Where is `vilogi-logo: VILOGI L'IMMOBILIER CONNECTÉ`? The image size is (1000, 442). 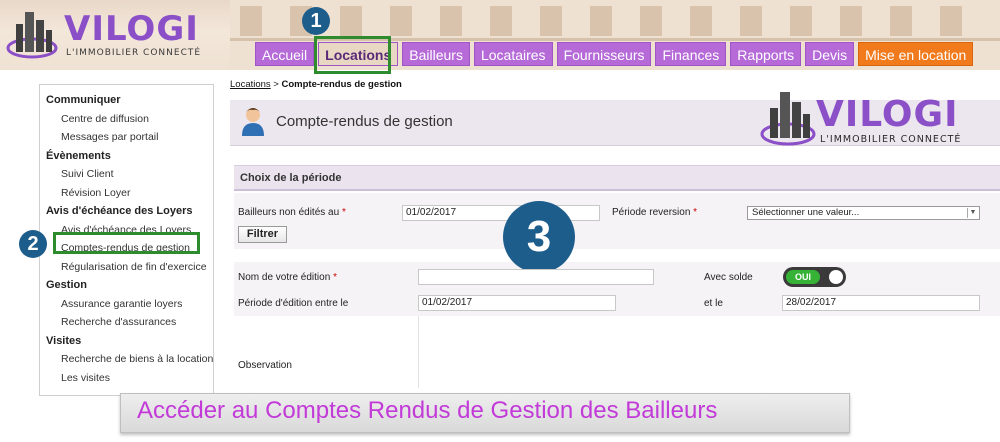
vilogi-logo: VILOGI L'IMMOBILIER CONNECTÉ is located at coordinates (111, 35).